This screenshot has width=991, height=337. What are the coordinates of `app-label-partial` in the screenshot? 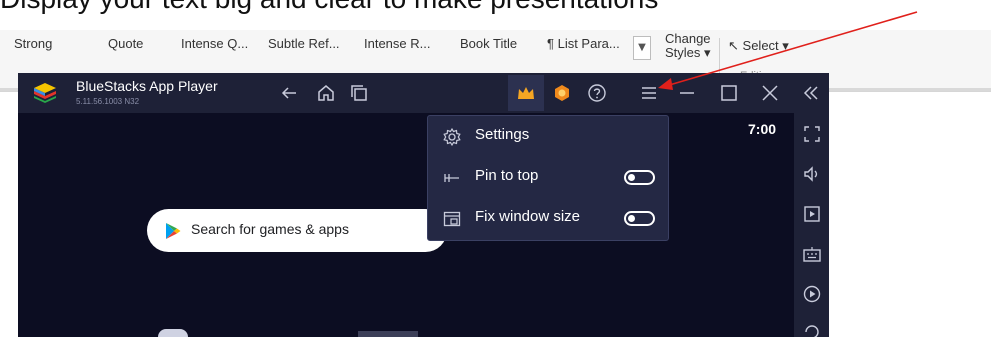 It's located at (388, 334).